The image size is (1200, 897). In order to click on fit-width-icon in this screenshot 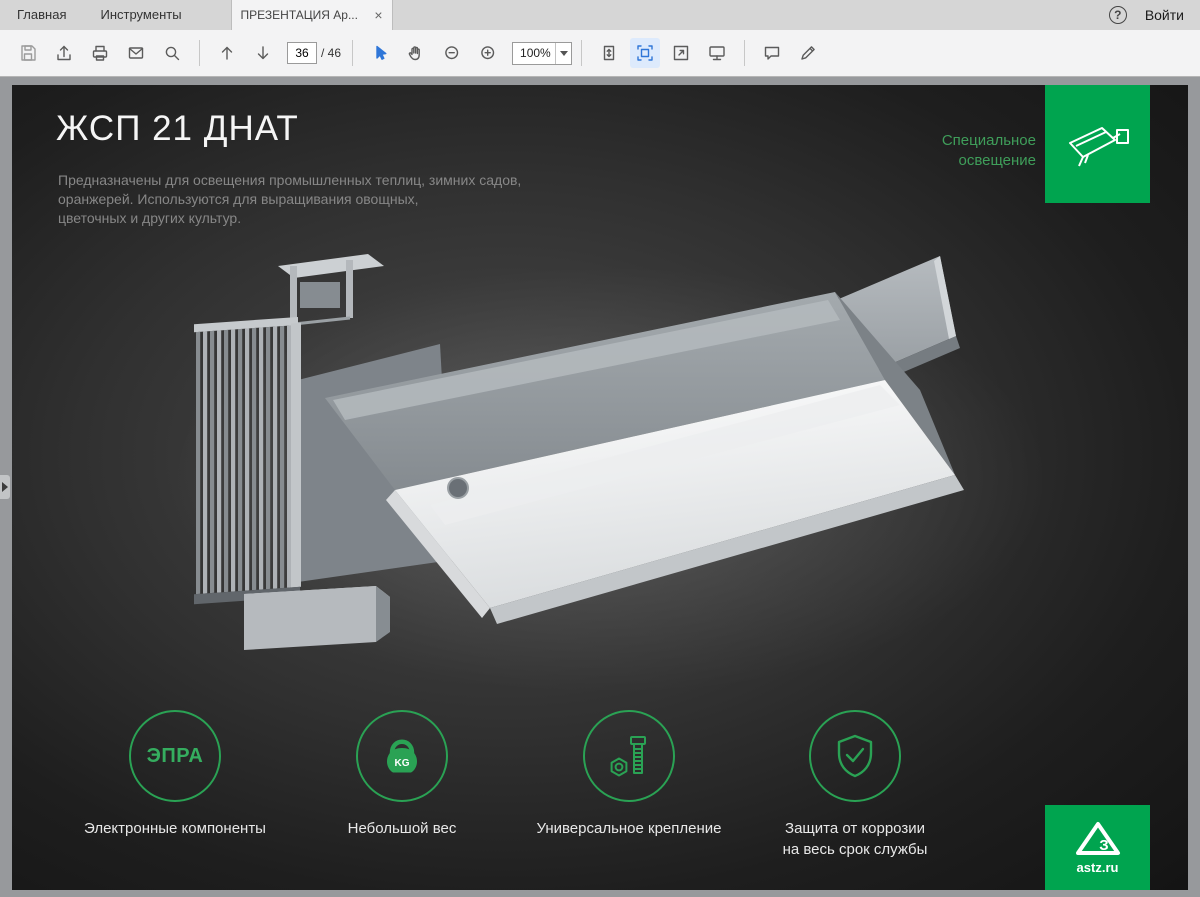, I will do `click(645, 53)`.